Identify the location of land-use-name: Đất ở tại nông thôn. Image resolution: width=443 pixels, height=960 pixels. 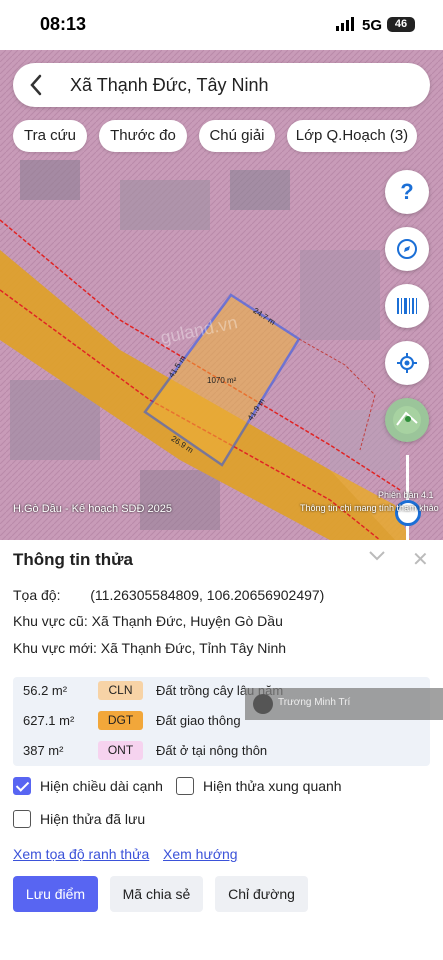
(212, 750).